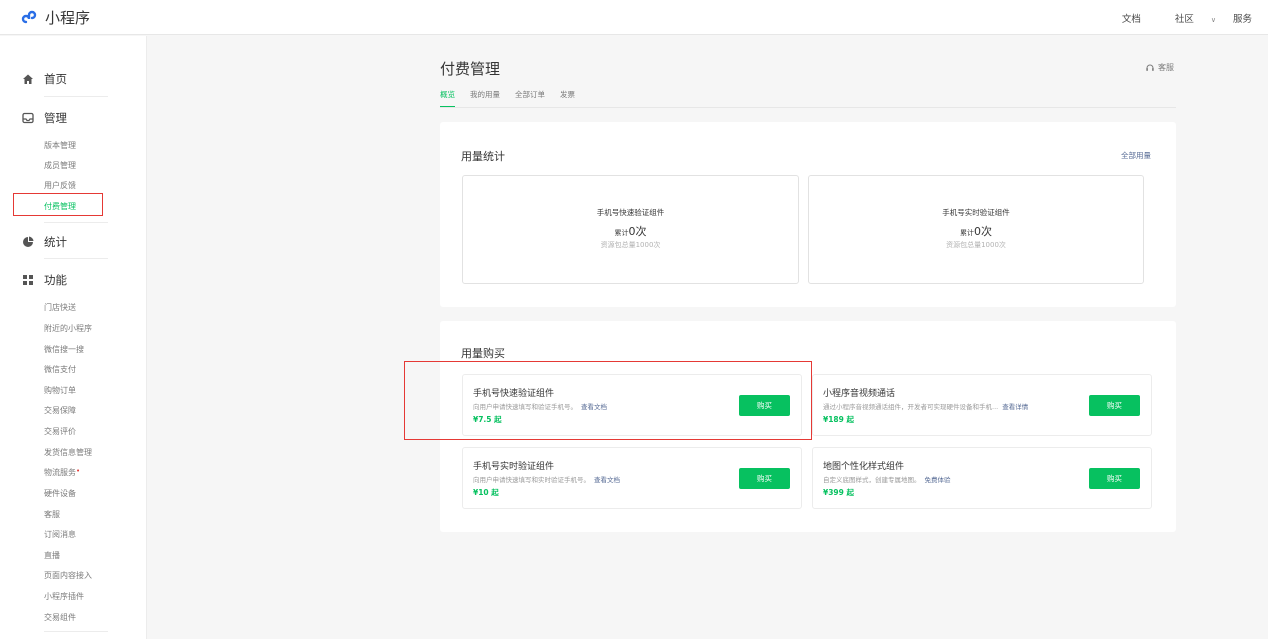 The height and width of the screenshot is (639, 1268). I want to click on usage-stat-box: 手机号实时验证组件 累计0次 资源包总量1000次, so click(976, 229).